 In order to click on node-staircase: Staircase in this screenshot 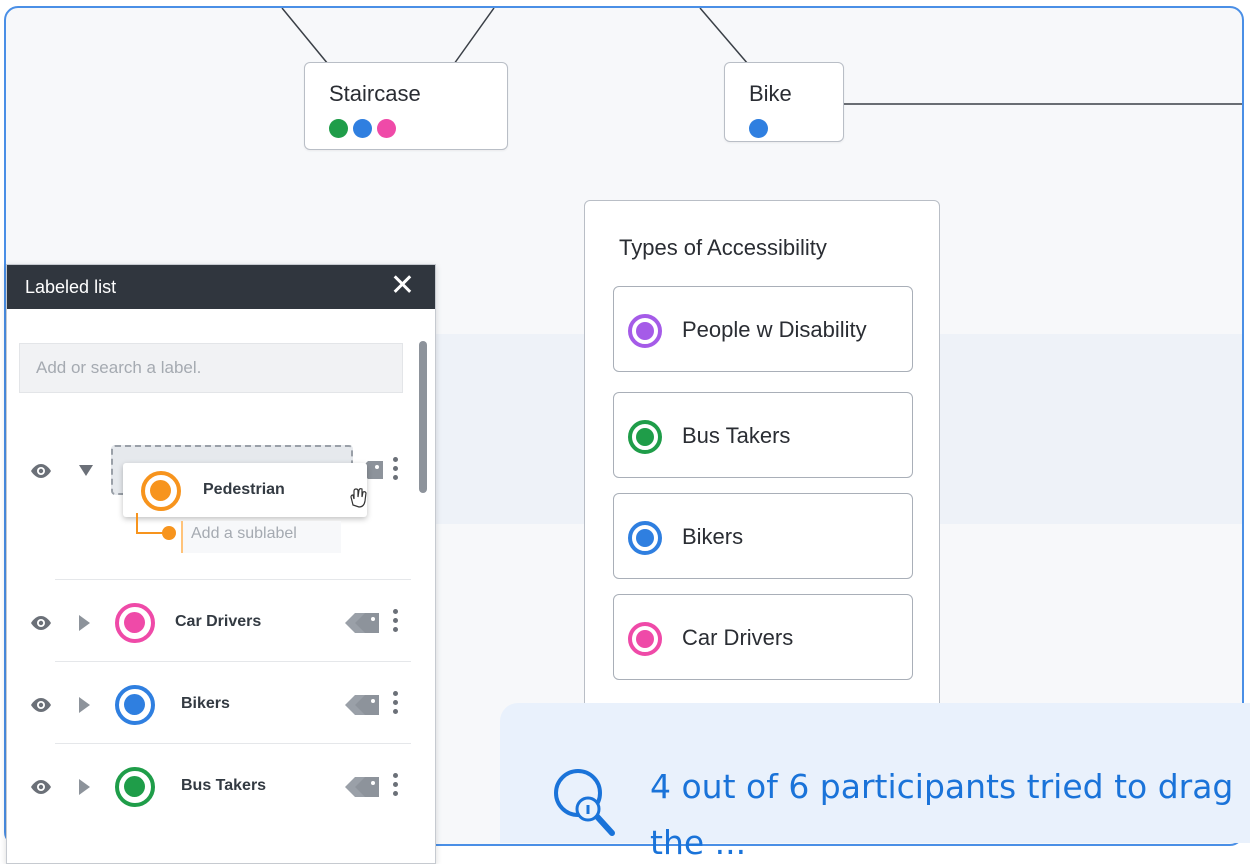, I will do `click(406, 106)`.